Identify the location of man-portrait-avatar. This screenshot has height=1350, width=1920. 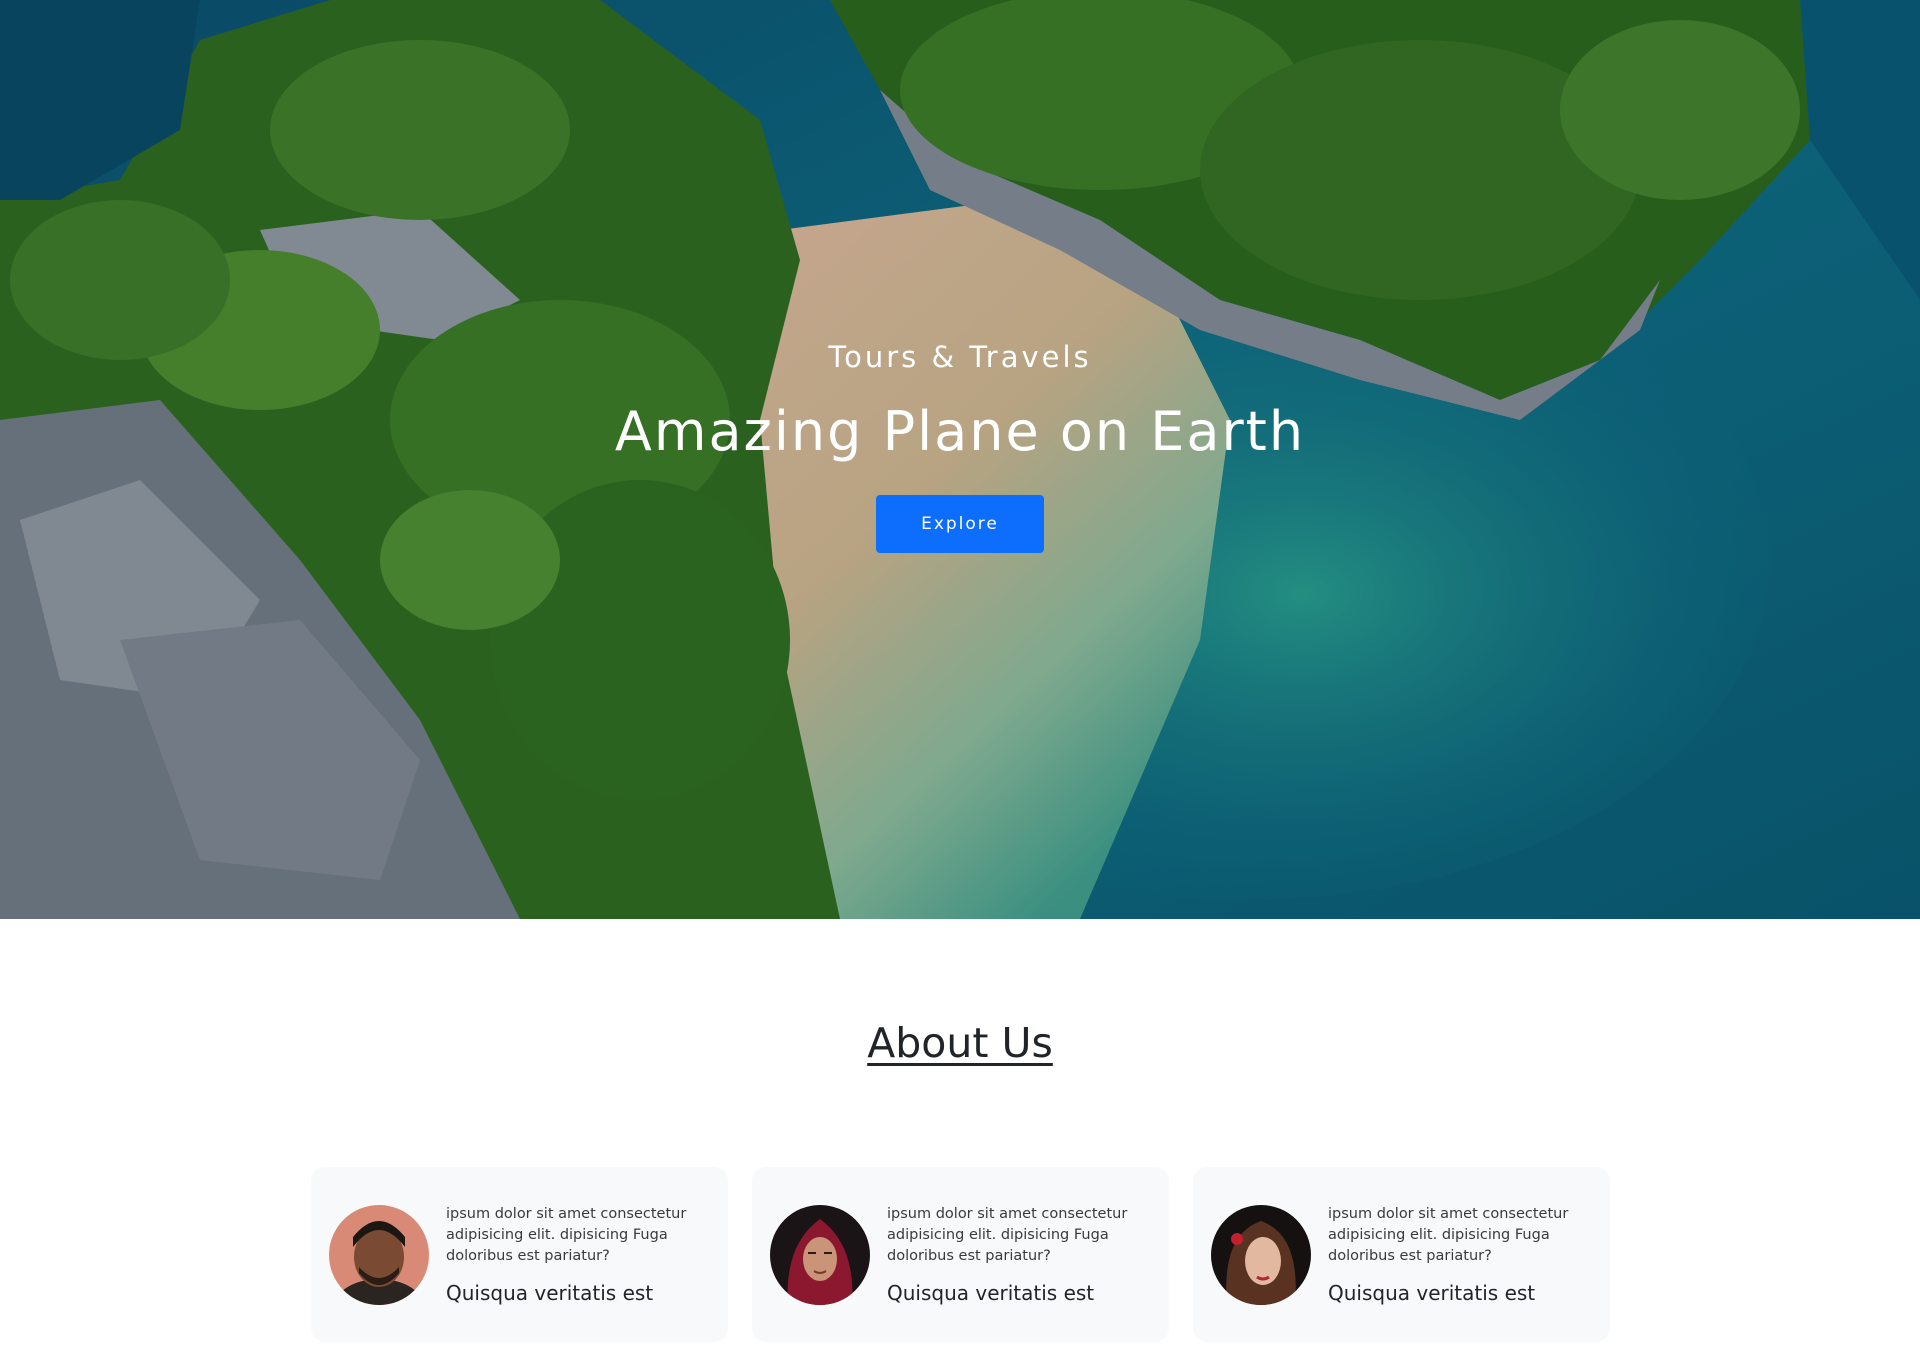
(379, 1254).